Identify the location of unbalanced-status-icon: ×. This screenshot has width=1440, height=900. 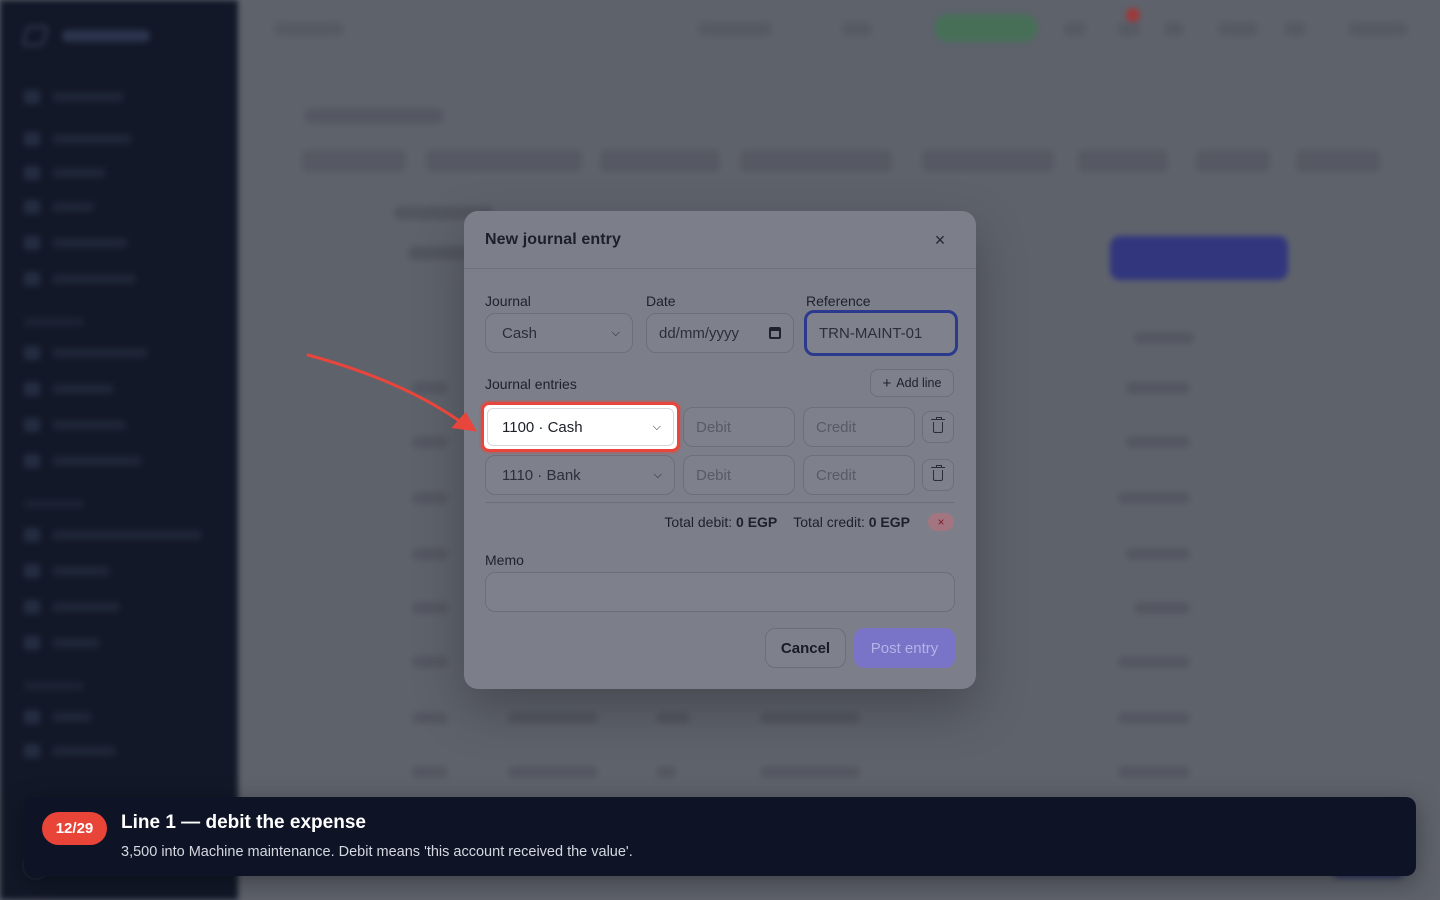
(941, 522).